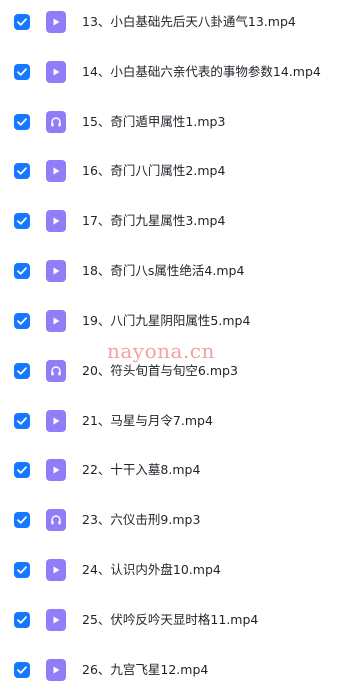  Describe the element at coordinates (145, 670) in the screenshot. I see `file-name: 26、九宫飞星12.mp4` at that location.